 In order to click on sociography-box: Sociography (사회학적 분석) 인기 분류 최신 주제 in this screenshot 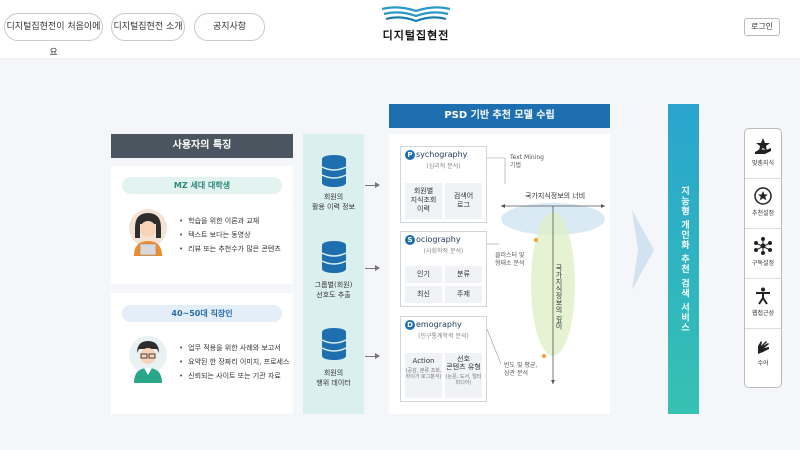, I will do `click(443, 269)`.